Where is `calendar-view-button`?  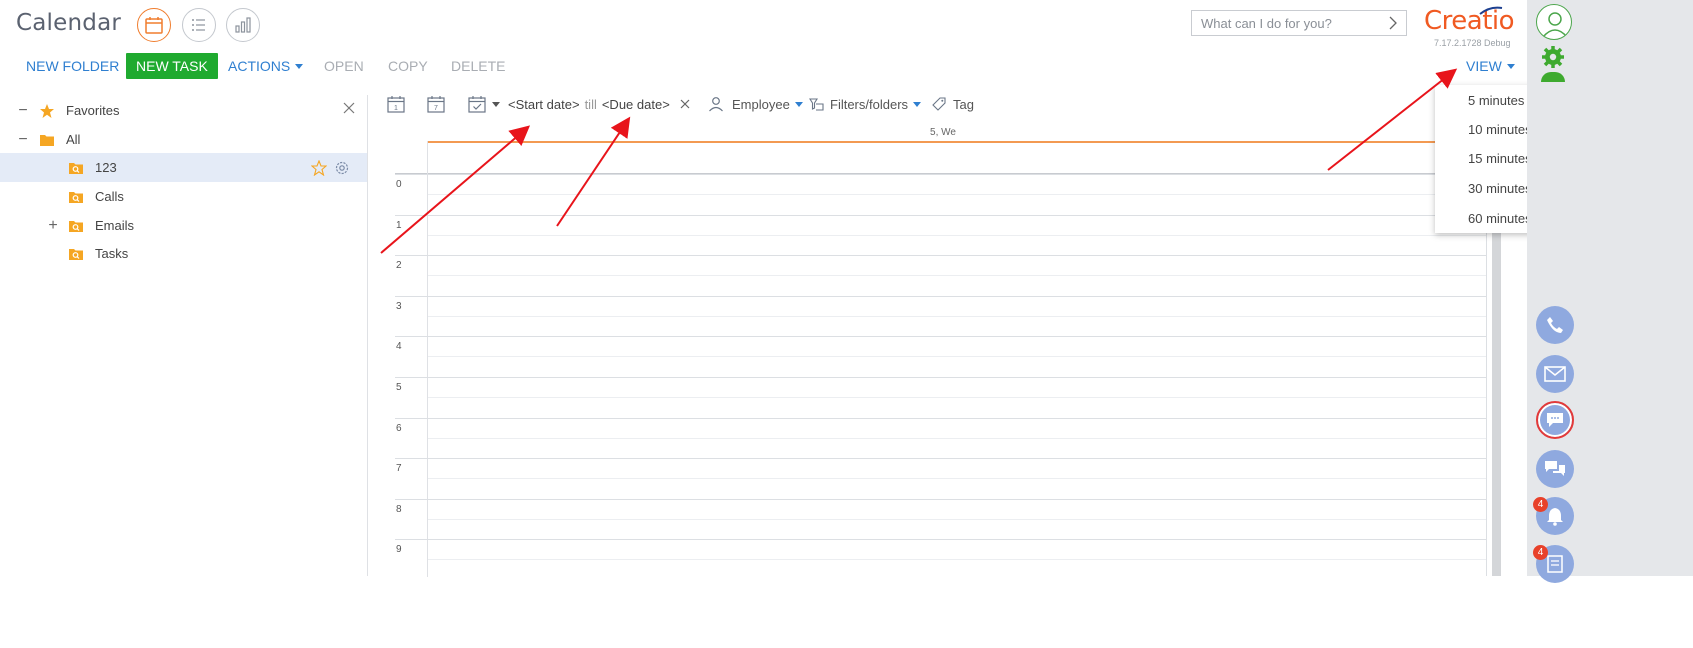
calendar-view-button is located at coordinates (154, 25).